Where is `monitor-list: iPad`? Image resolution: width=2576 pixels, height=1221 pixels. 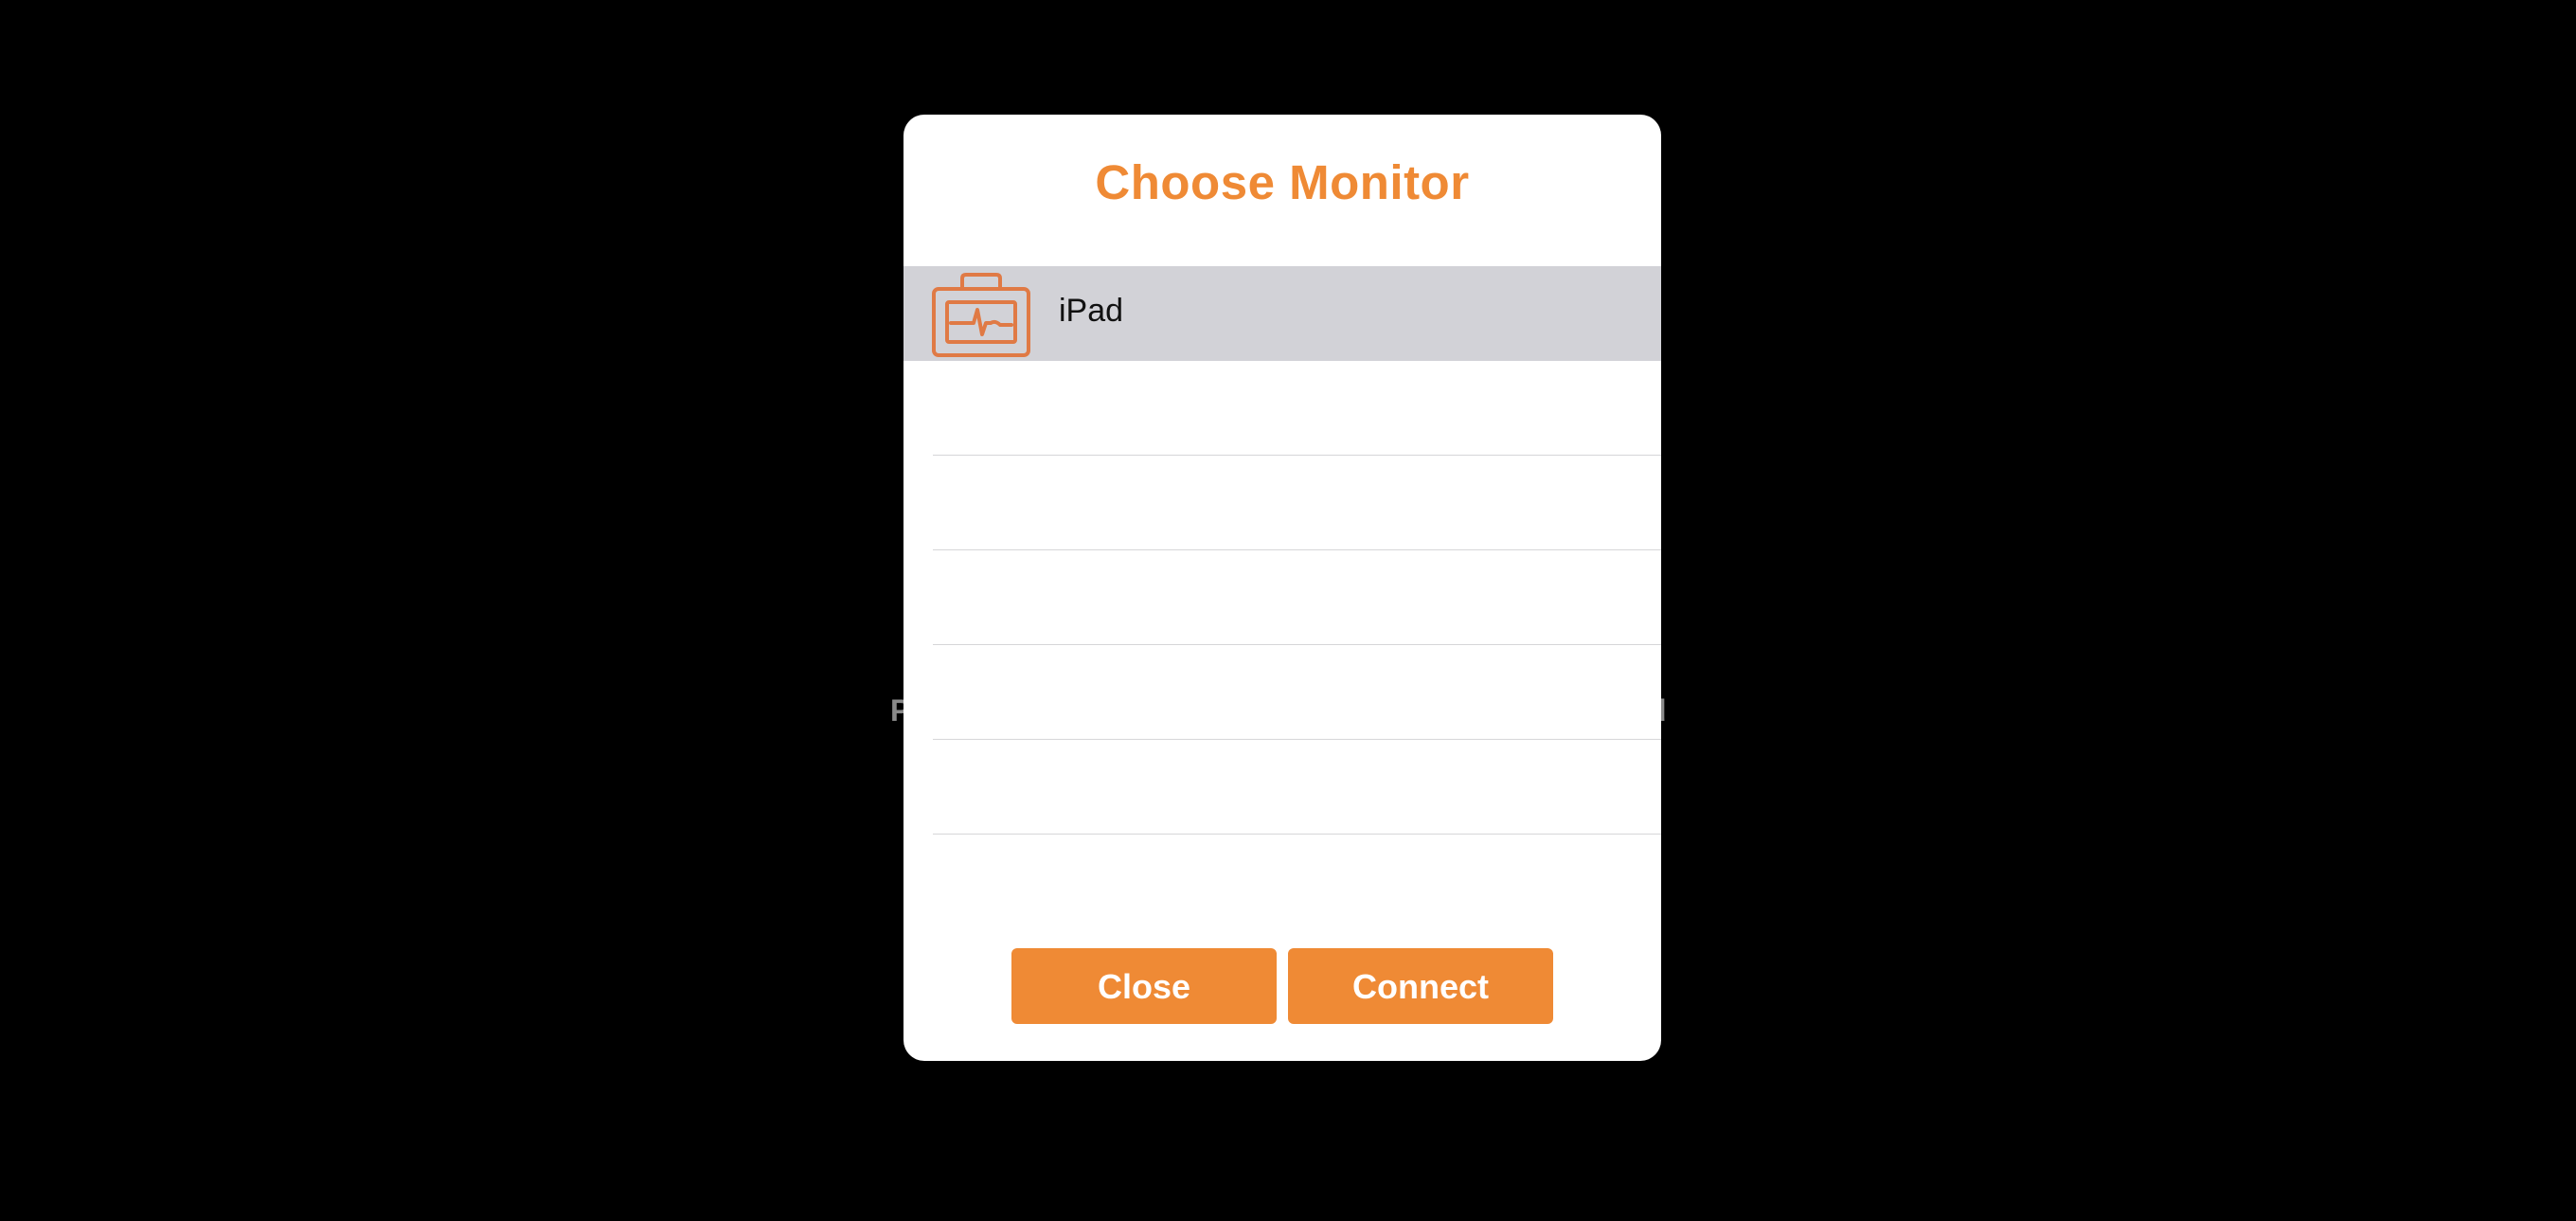
monitor-list: iPad is located at coordinates (1282, 550).